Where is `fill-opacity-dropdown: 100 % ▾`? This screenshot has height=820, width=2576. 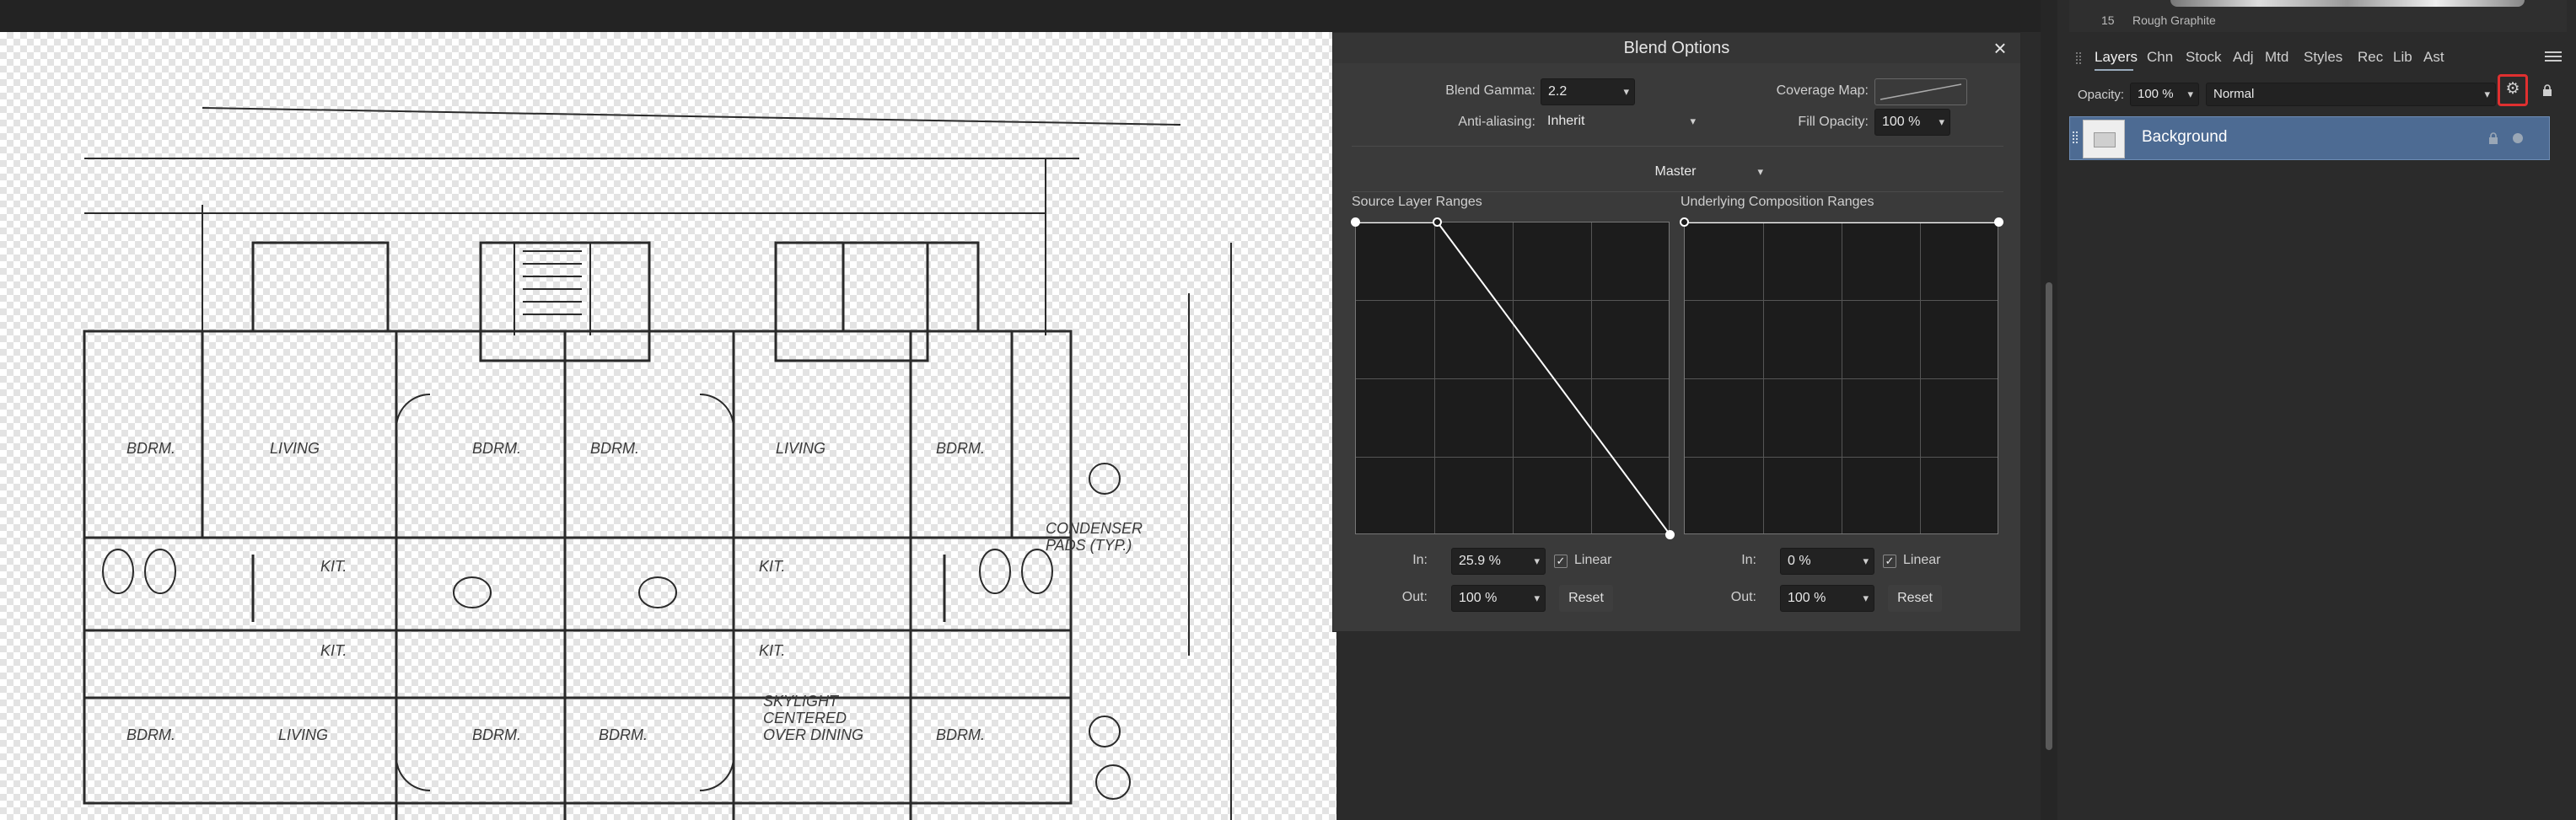
fill-opacity-dropdown: 100 % ▾ is located at coordinates (1912, 122).